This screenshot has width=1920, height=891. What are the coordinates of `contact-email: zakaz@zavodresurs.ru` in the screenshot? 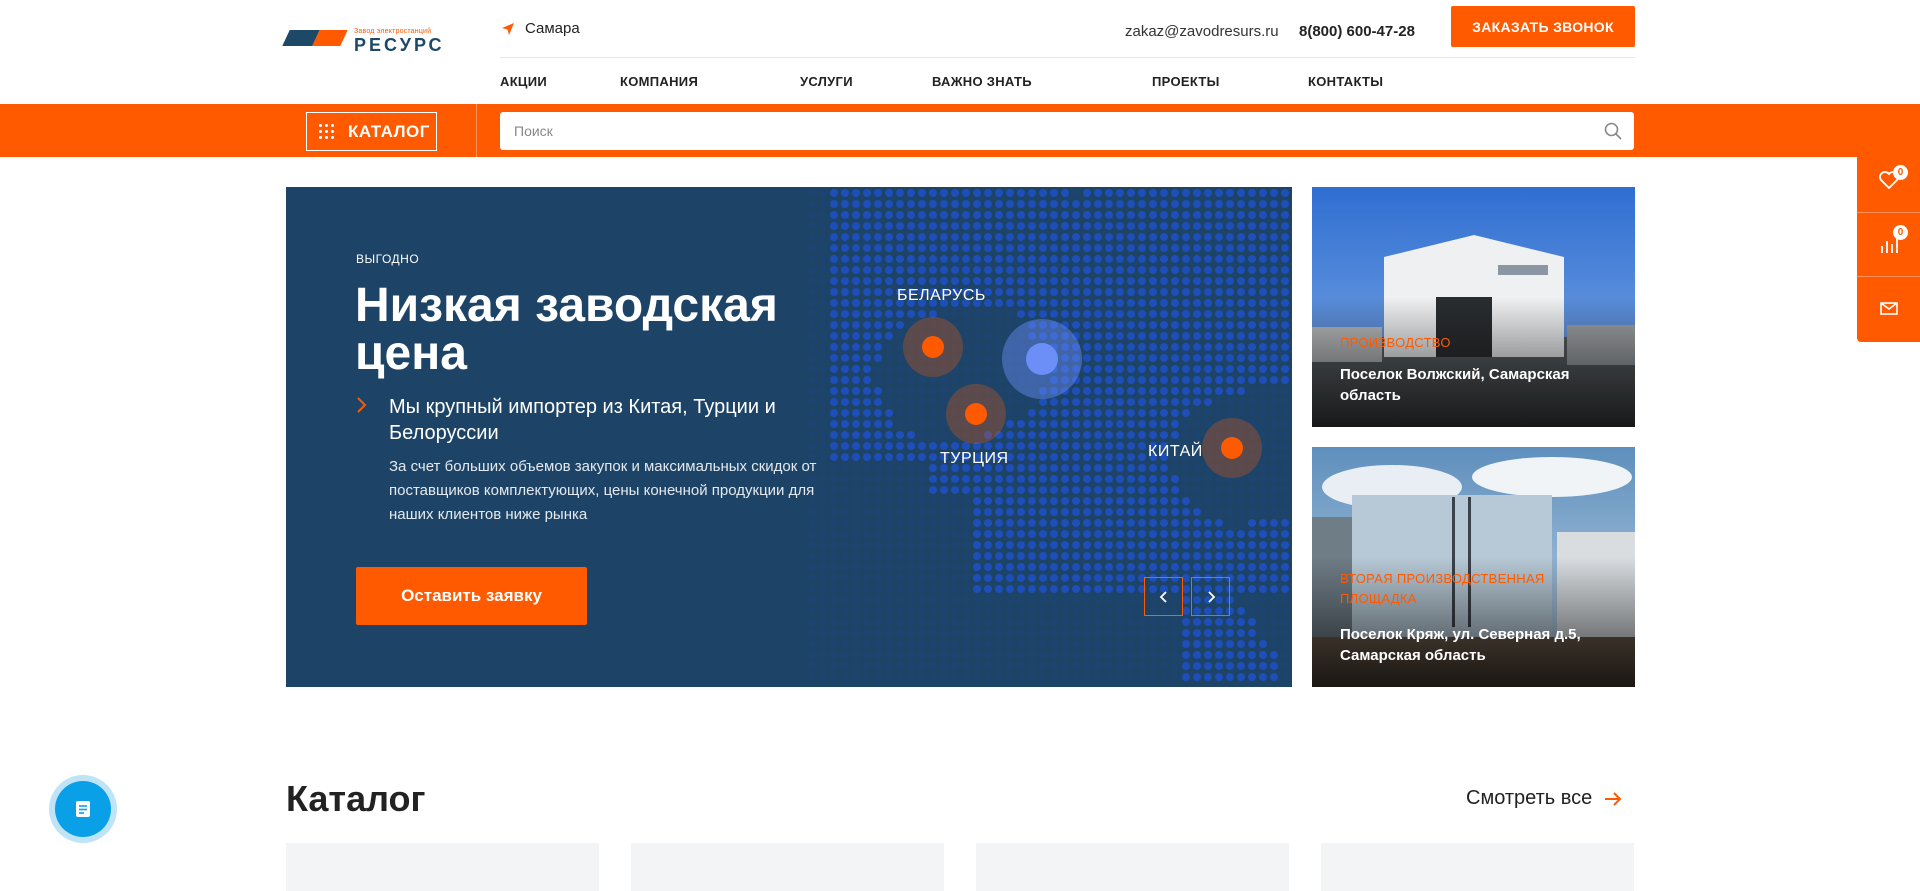 It's located at (1202, 31).